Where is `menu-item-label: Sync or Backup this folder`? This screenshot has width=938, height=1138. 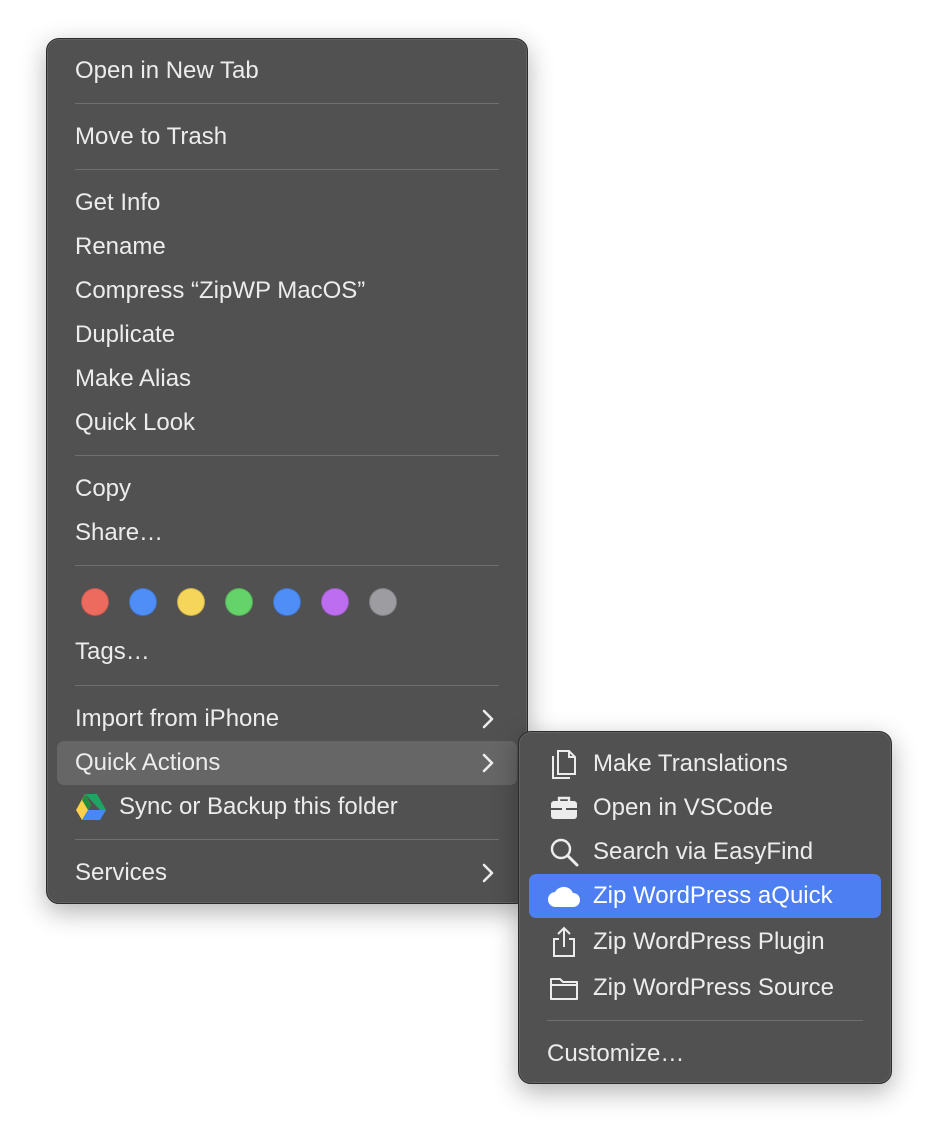
menu-item-label: Sync or Backup this folder is located at coordinates (258, 806).